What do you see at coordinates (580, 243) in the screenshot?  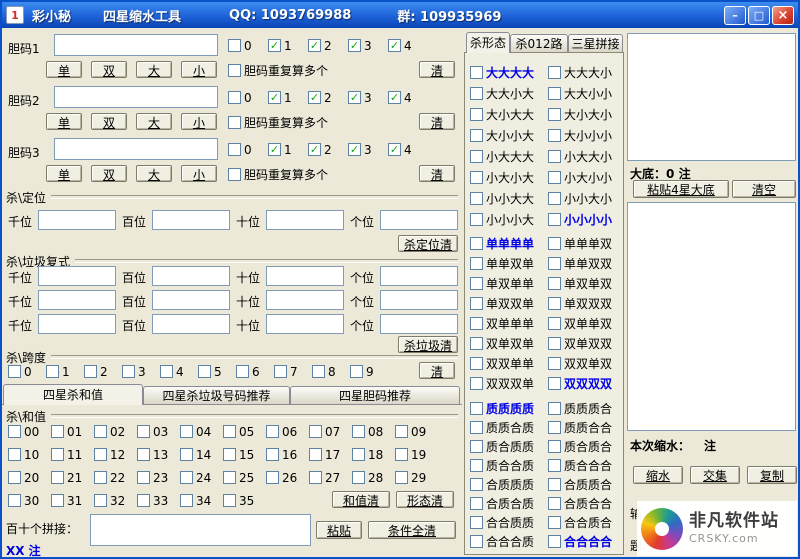 I see `pattern-item: 单单单双` at bounding box center [580, 243].